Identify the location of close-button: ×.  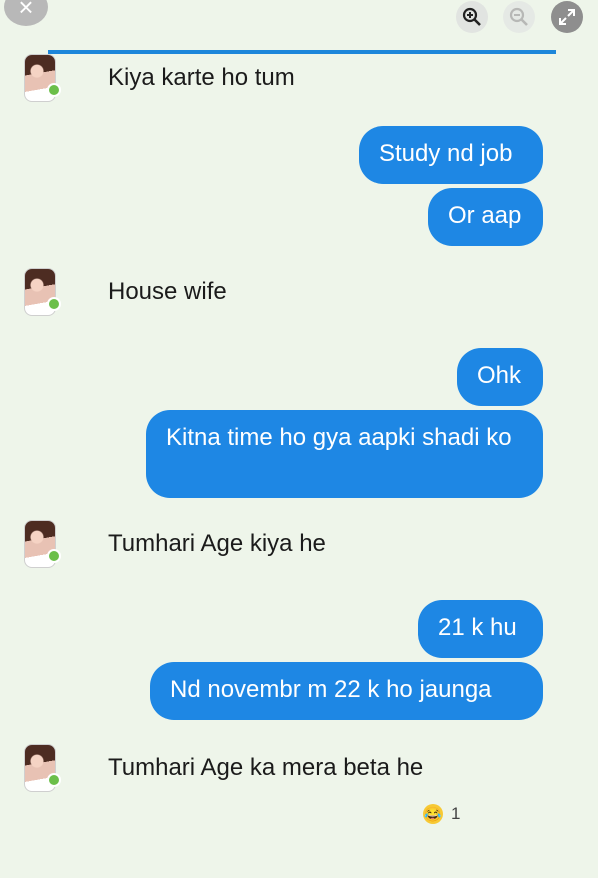
(26, 13).